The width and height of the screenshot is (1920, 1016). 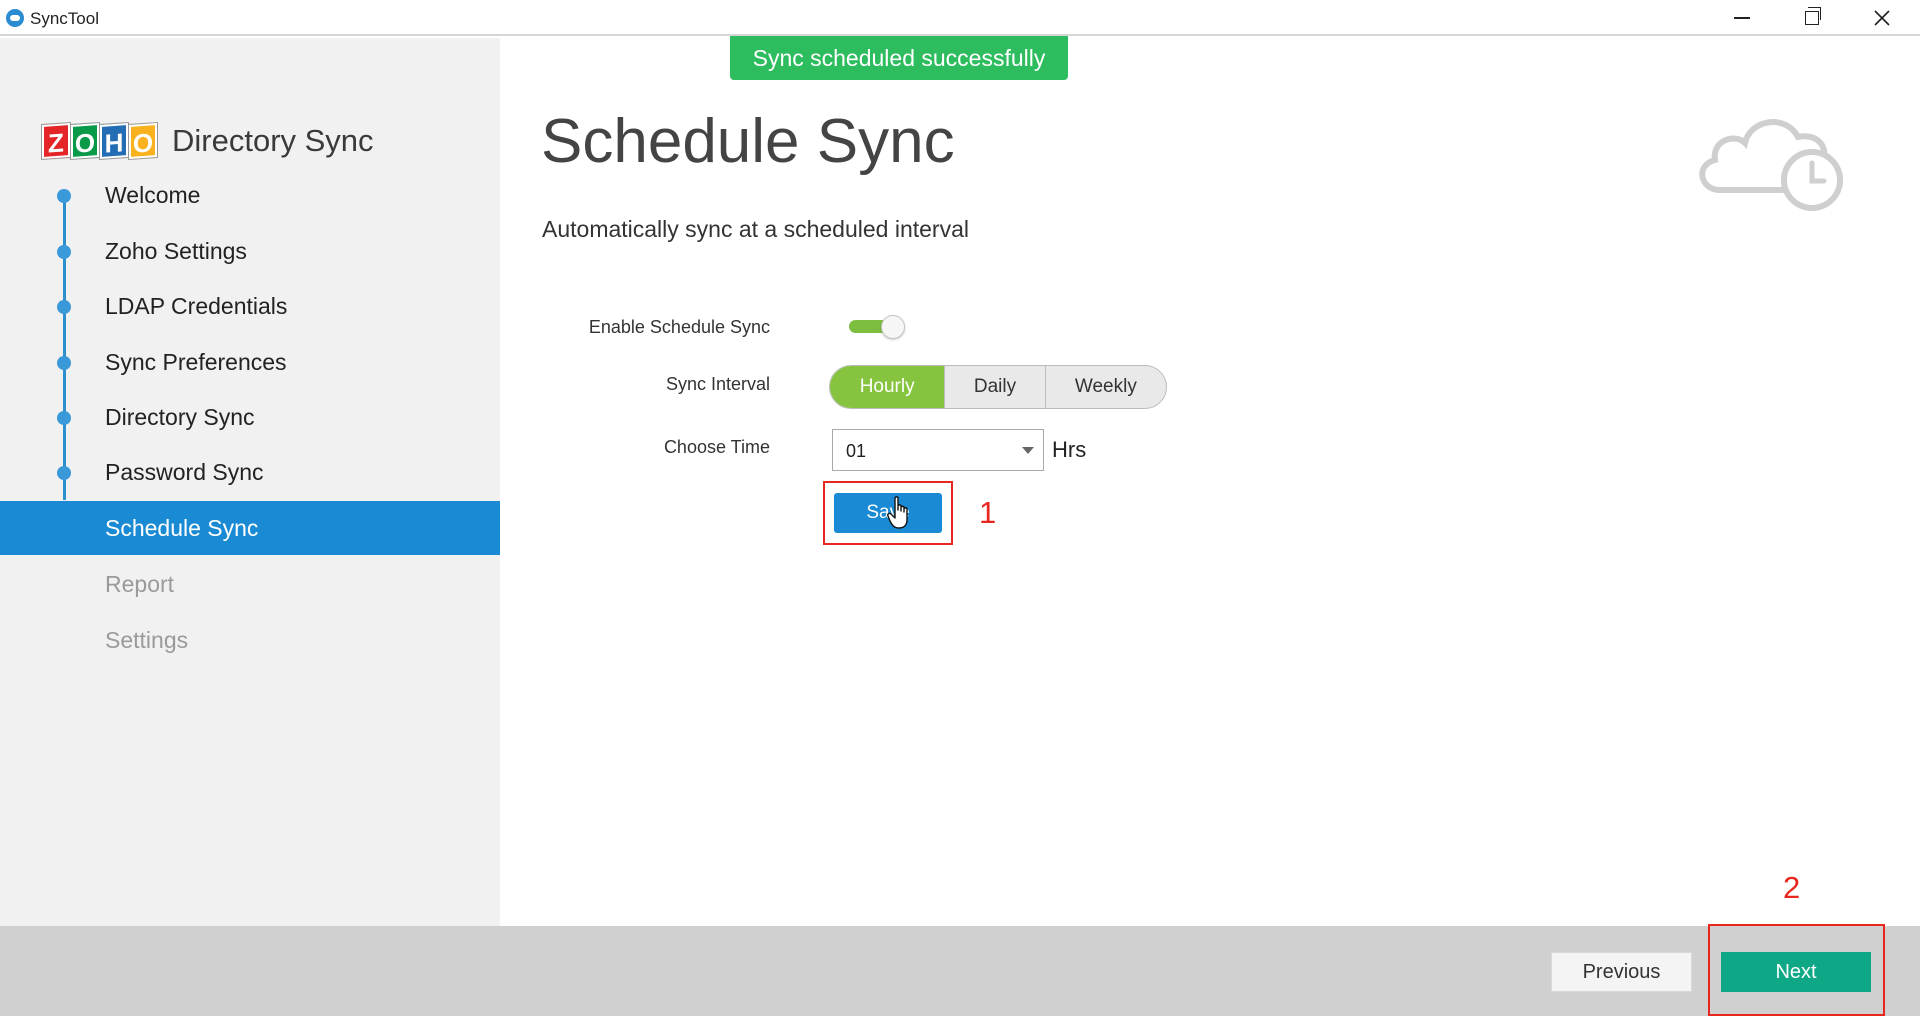 I want to click on minimize-button, so click(x=1742, y=18).